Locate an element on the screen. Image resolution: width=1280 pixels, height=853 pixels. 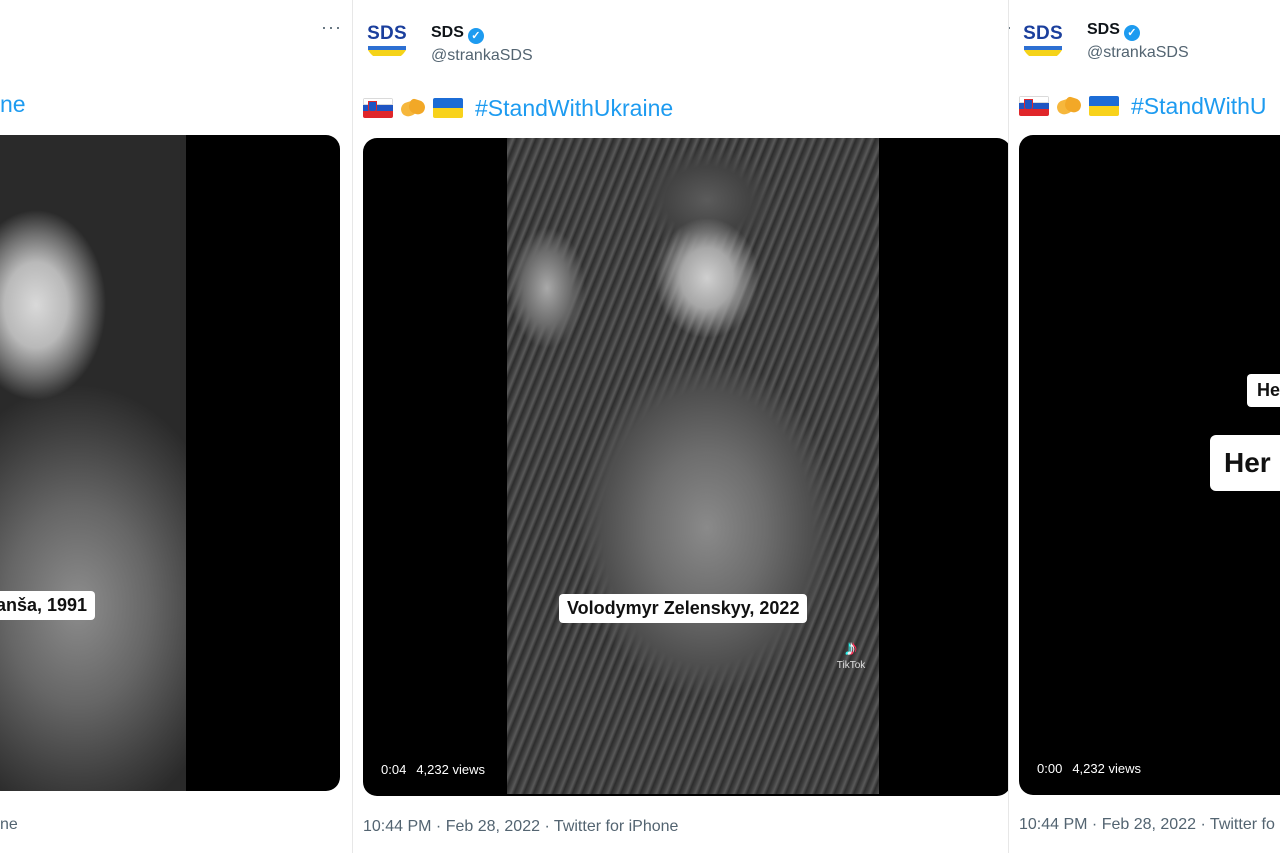
more-icon: ·· is located at coordinates (1011, 27).